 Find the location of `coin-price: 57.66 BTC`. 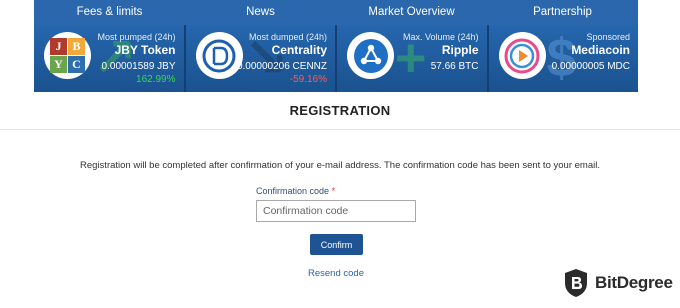

coin-price: 57.66 BTC is located at coordinates (454, 66).